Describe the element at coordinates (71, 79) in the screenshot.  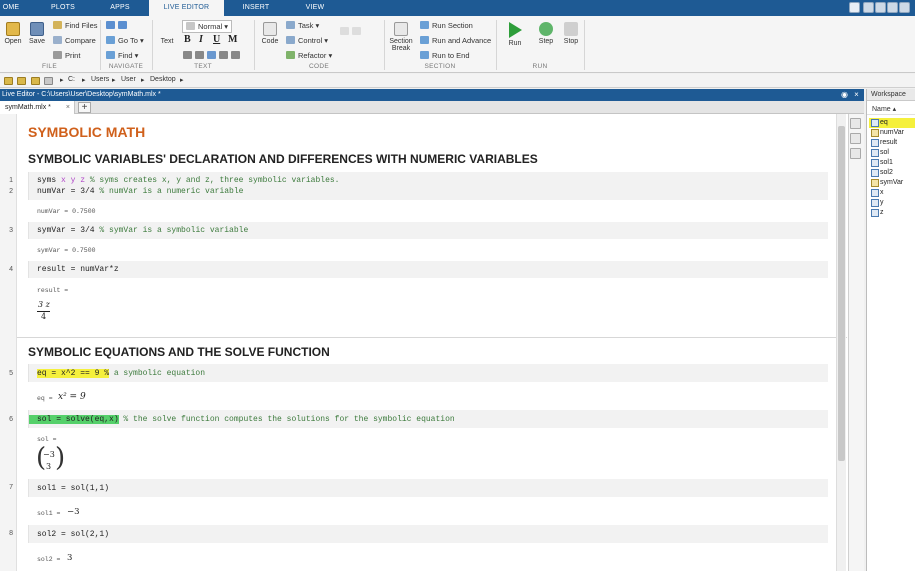
I see `breadcrumb-drive: C:` at that location.